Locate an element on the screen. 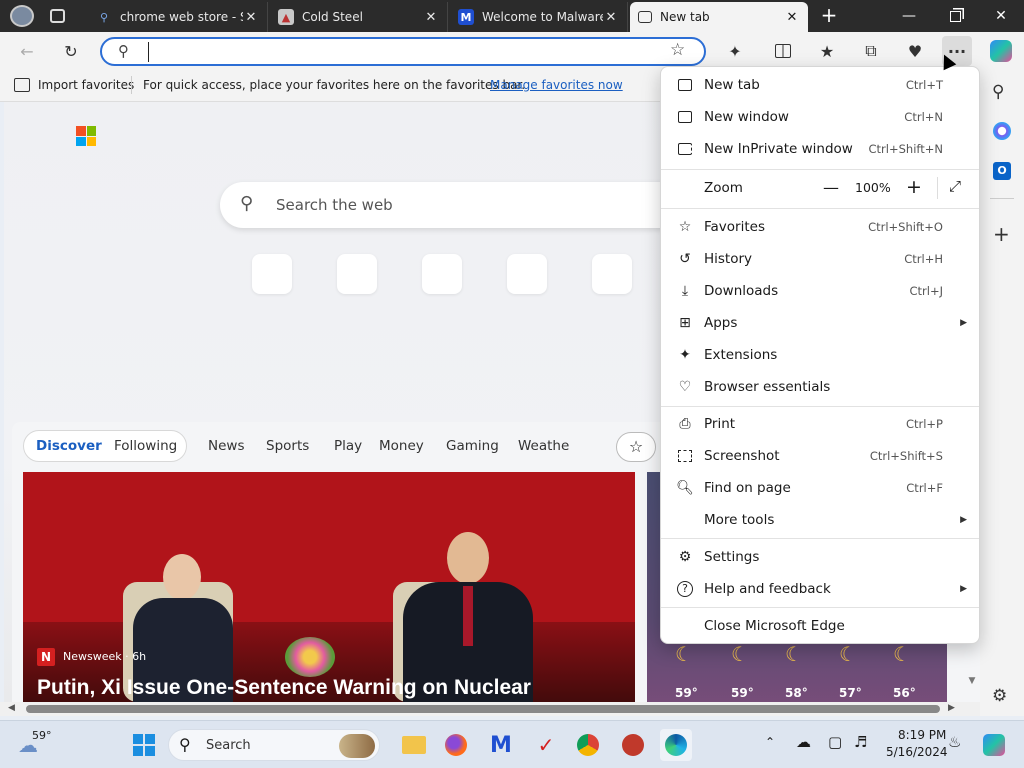 The width and height of the screenshot is (1024, 768). menu-item-new-inprivate-window: New InPrivate window Ctrl+Shift+N is located at coordinates (820, 149).